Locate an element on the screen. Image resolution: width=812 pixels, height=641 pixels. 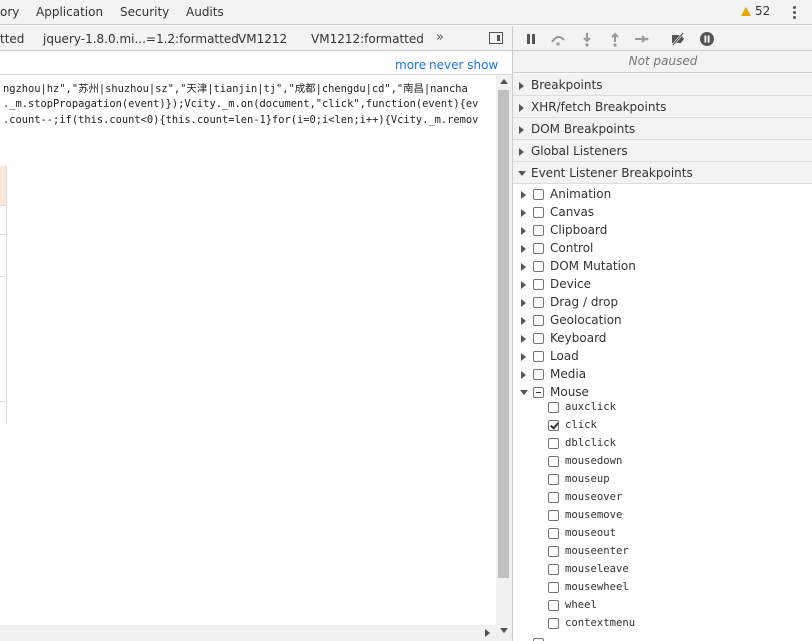
tab-memory: ory is located at coordinates (9, 12).